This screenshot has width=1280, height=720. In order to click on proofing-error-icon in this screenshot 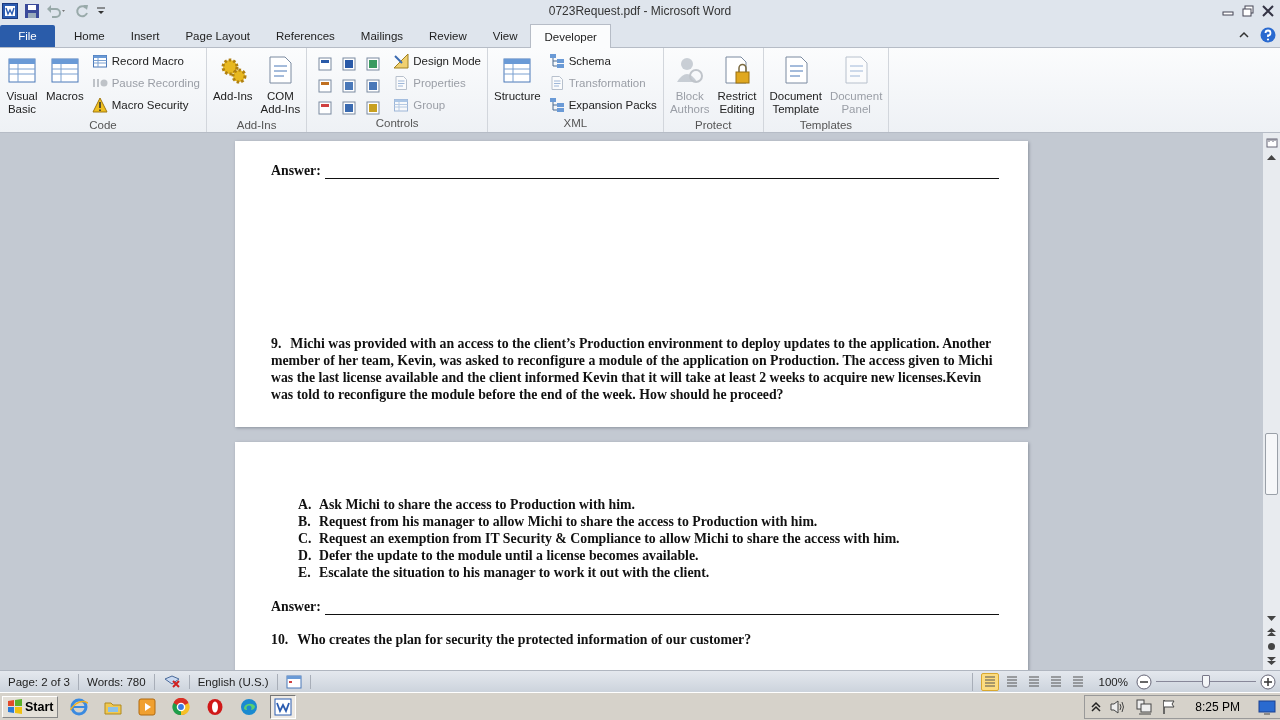, I will do `click(171, 681)`.